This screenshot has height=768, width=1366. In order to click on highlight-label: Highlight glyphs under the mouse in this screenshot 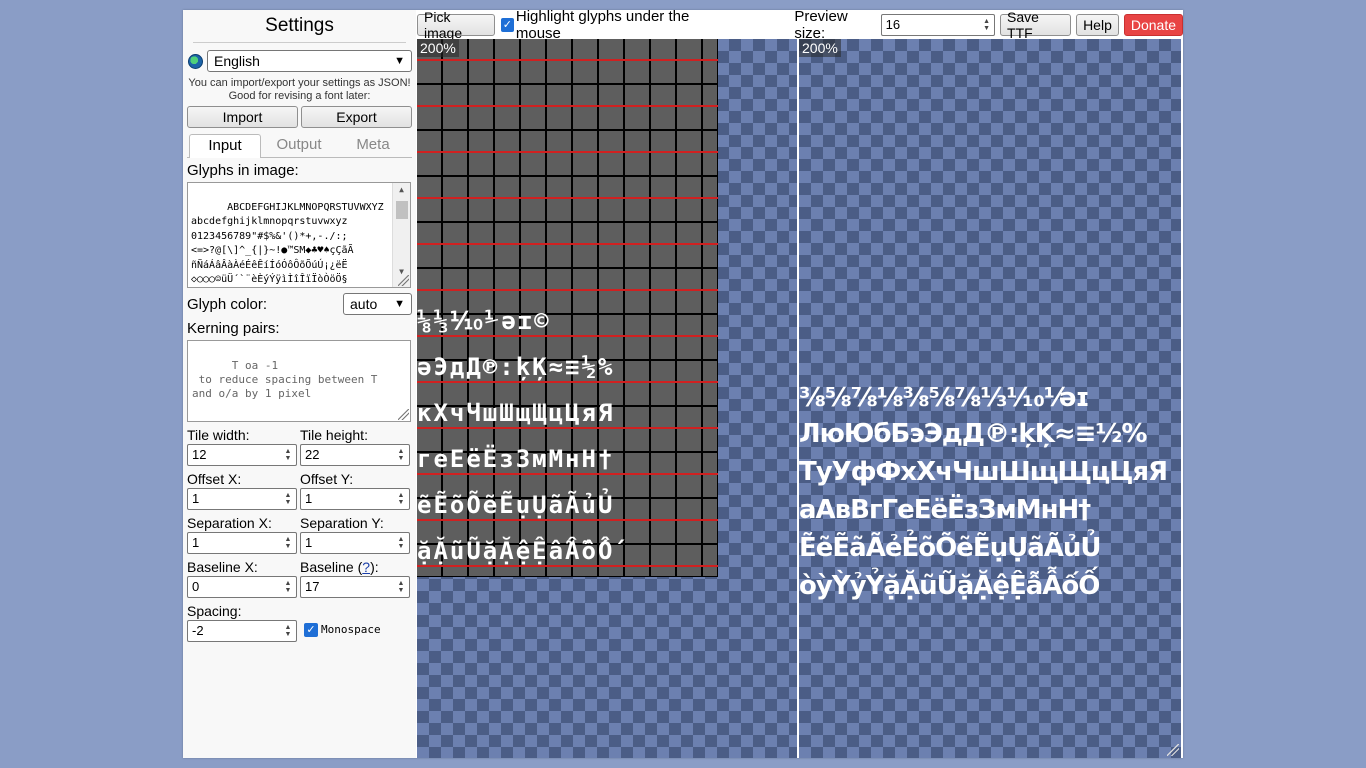, I will do `click(602, 24)`.